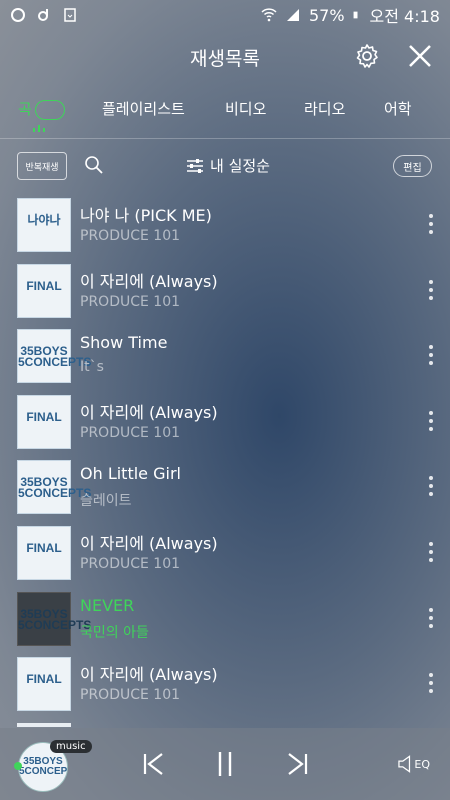 The image size is (450, 800). Describe the element at coordinates (324, 108) in the screenshot. I see `tab-radio: 라디오` at that location.